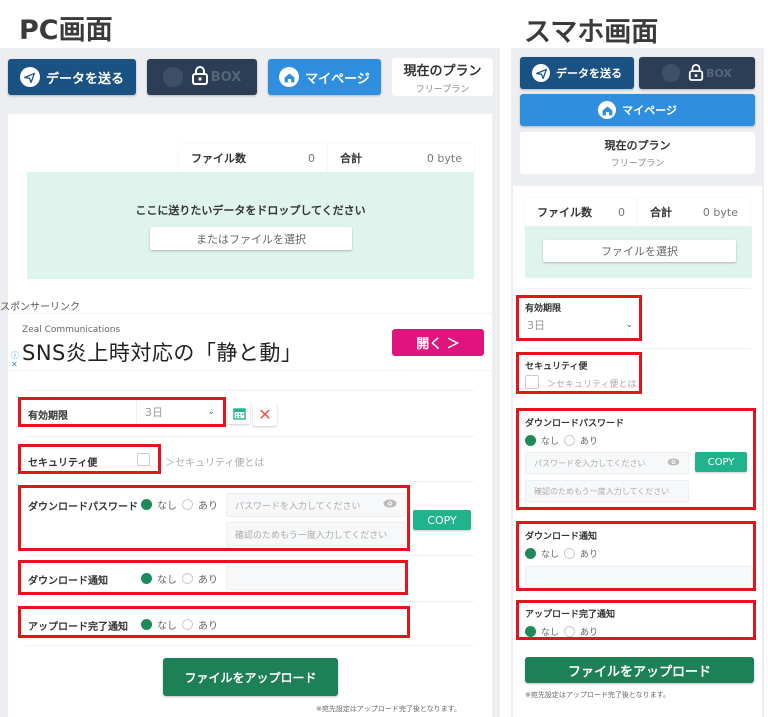  What do you see at coordinates (146, 624) in the screenshot?
I see `upload-notice-radio-off` at bounding box center [146, 624].